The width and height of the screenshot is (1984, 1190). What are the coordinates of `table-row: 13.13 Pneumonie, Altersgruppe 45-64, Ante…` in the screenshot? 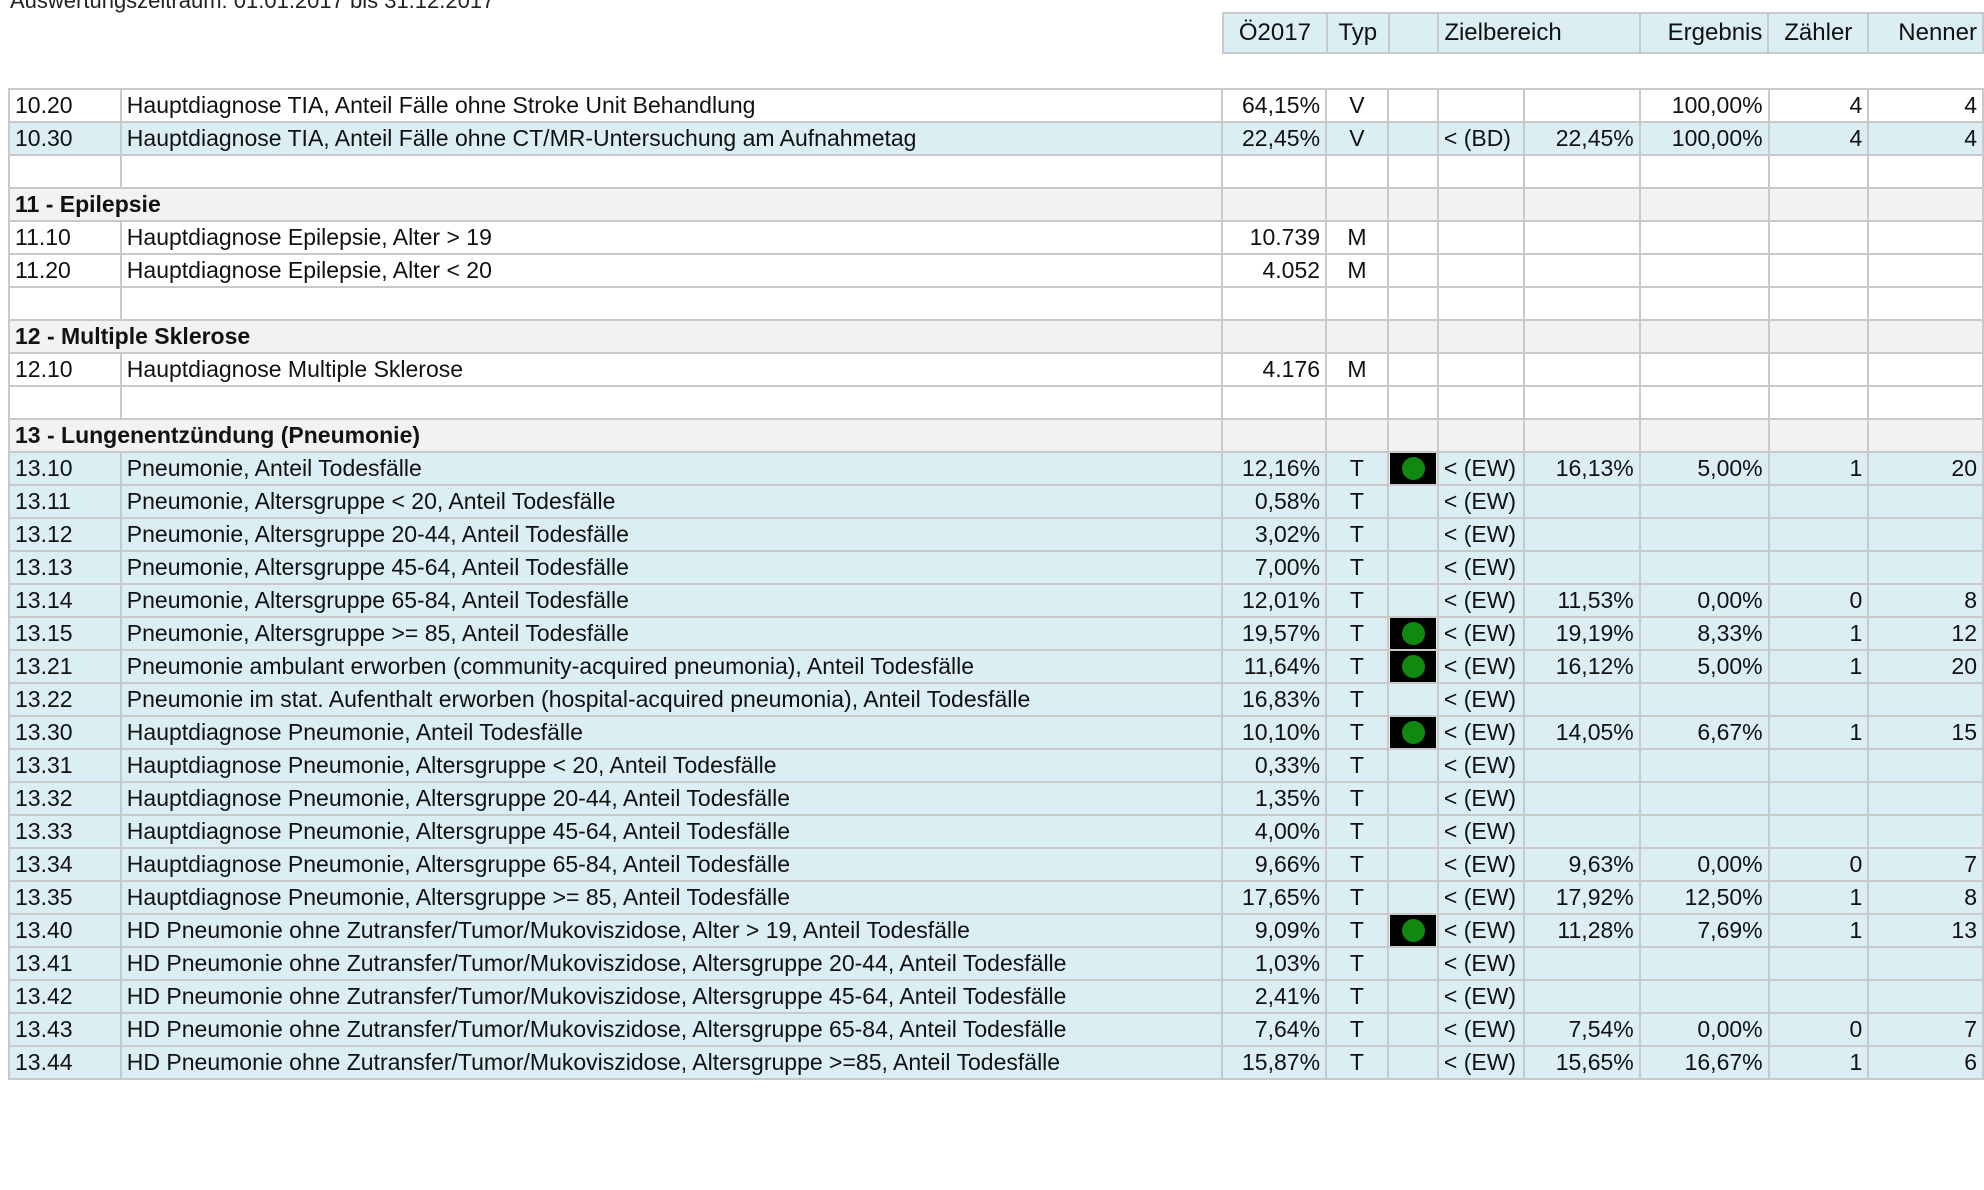 It's located at (996, 567).